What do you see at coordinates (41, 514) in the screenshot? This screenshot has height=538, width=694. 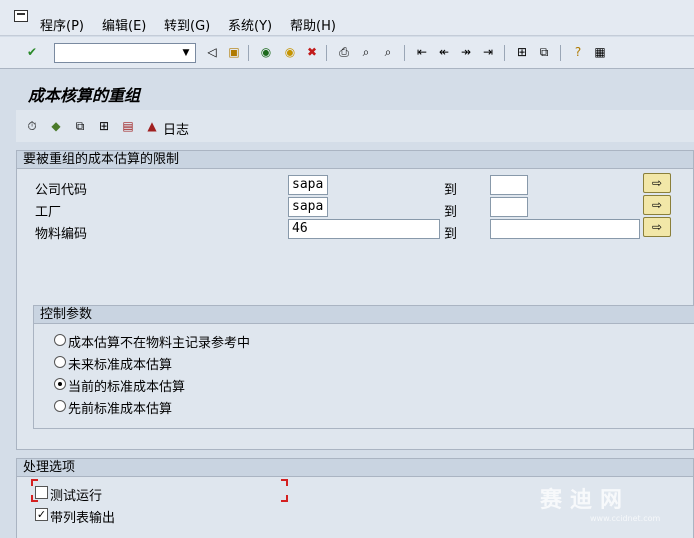 I see `list-output-checkbox: ✓` at bounding box center [41, 514].